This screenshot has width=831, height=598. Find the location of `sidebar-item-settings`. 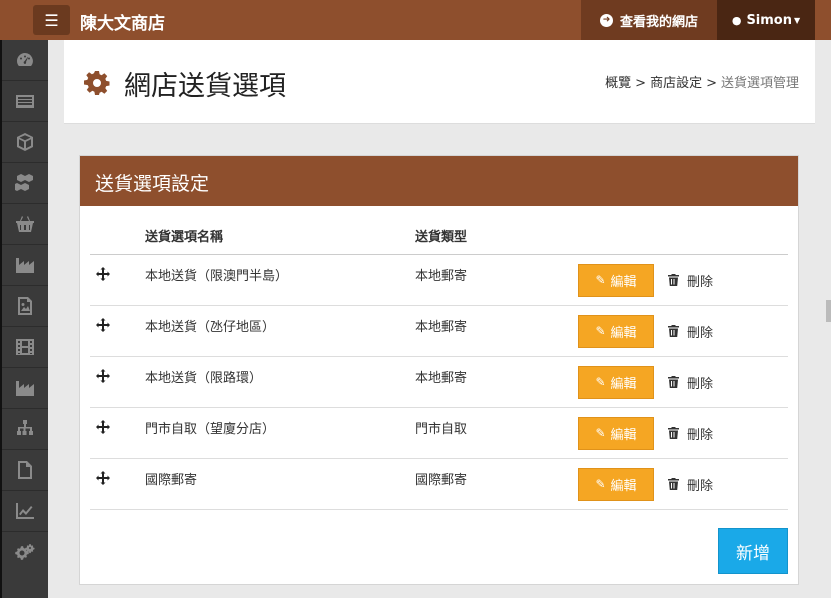

sidebar-item-settings is located at coordinates (25, 552).